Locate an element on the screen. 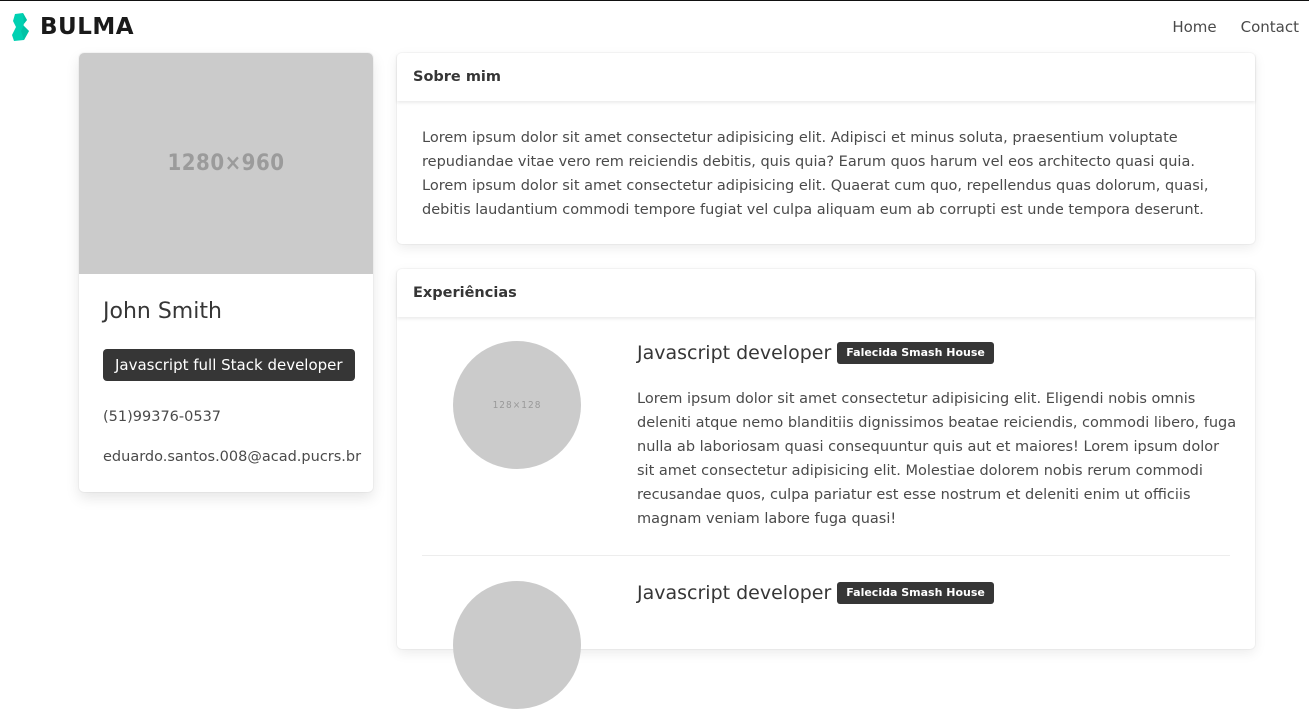 The height and width of the screenshot is (709, 1309). about-card-title: Sobre mim is located at coordinates (457, 77).